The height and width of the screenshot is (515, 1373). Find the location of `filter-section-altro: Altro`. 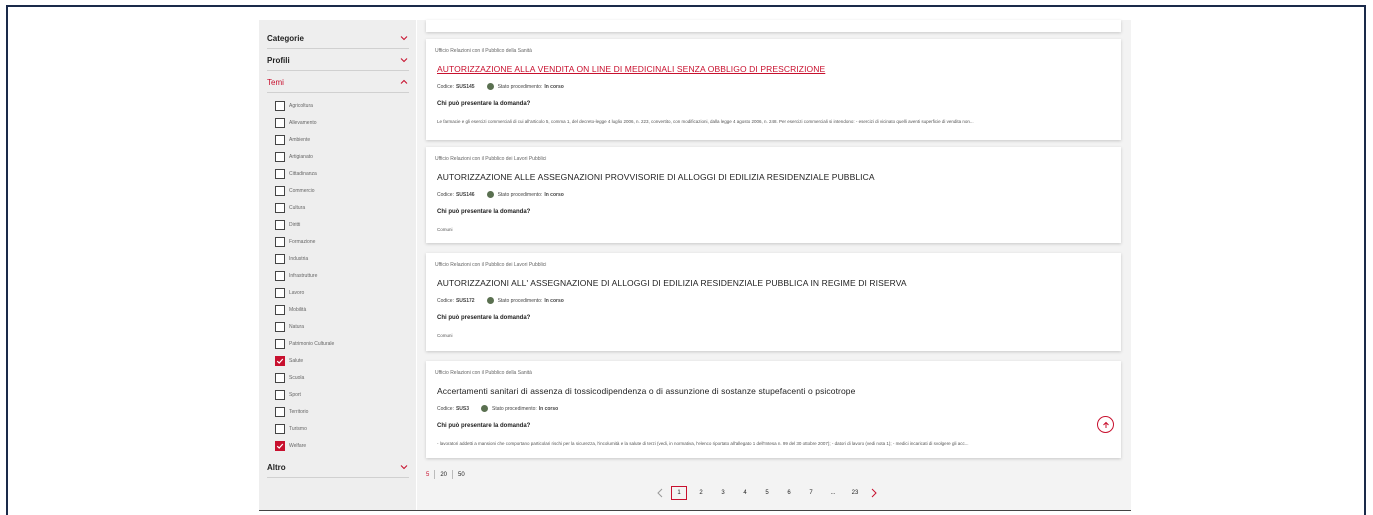

filter-section-altro: Altro is located at coordinates (338, 467).